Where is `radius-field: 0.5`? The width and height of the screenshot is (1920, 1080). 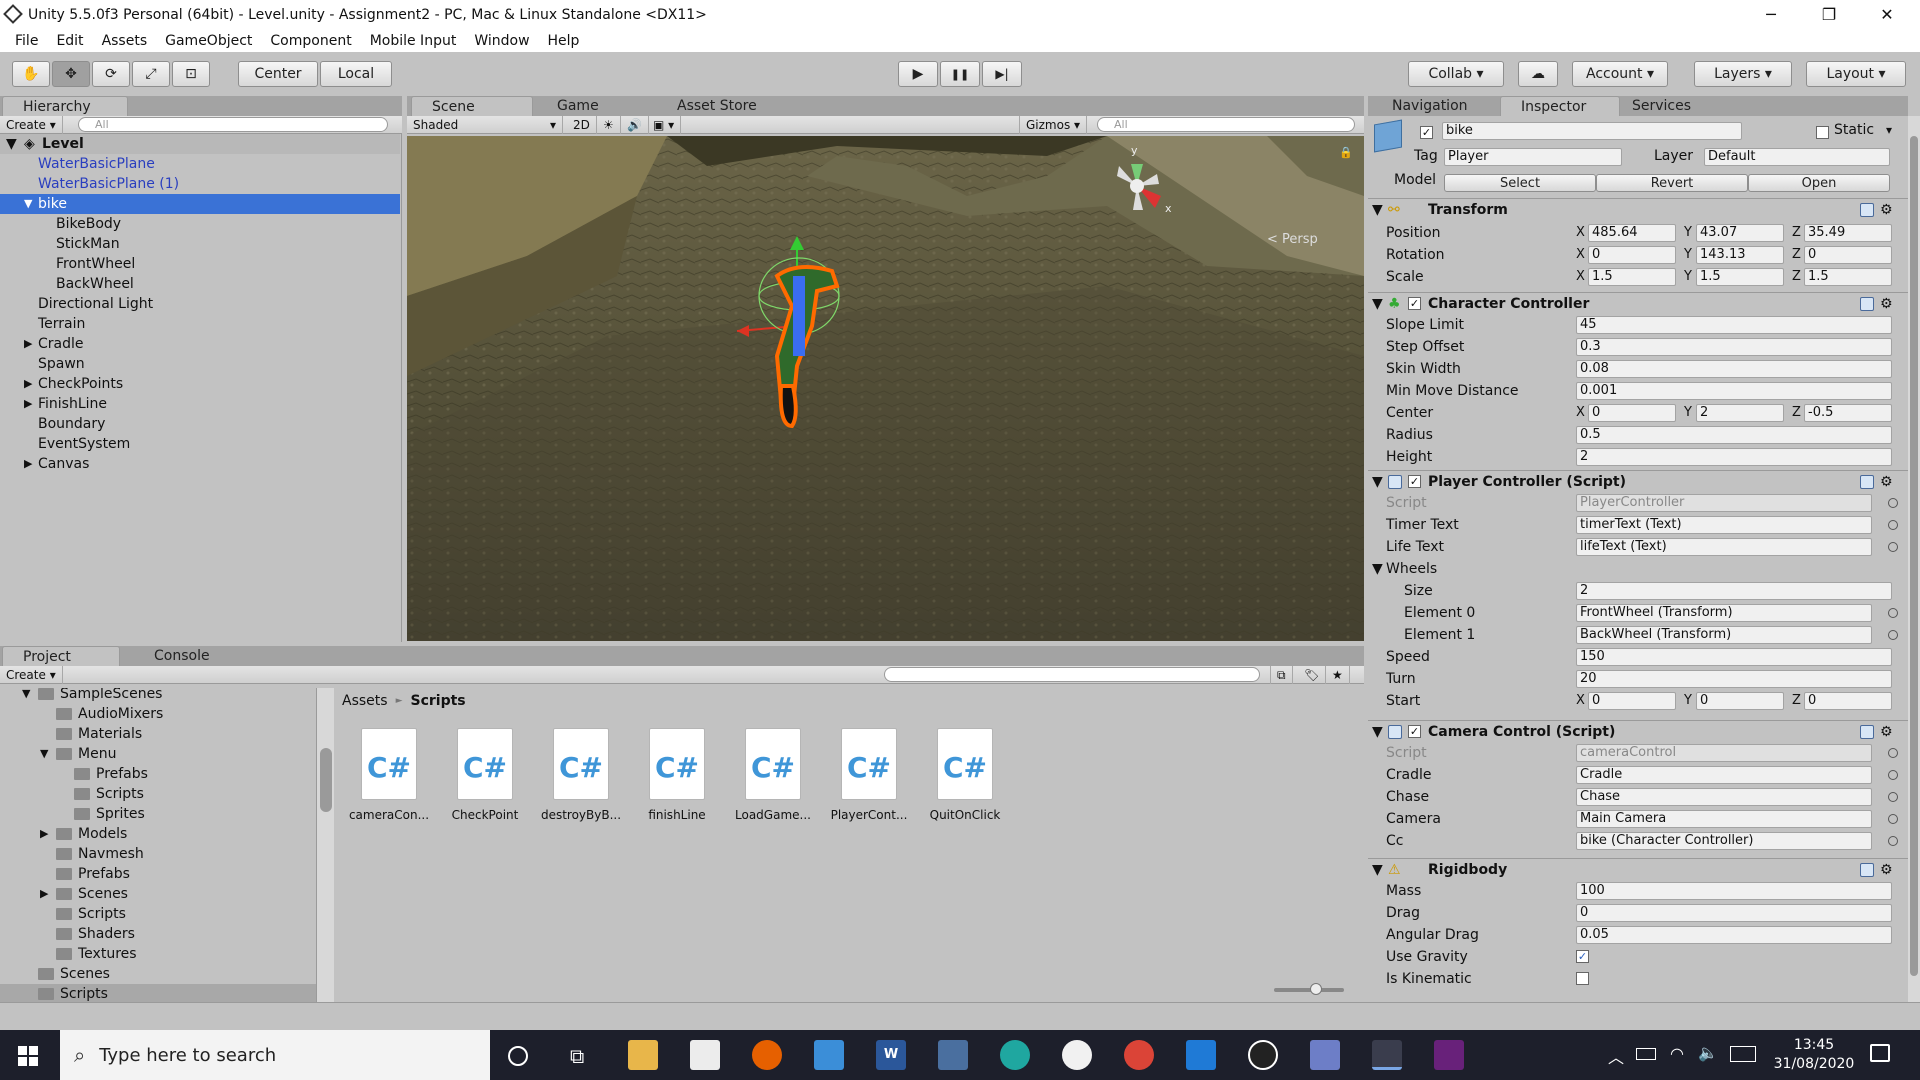
radius-field: 0.5 is located at coordinates (1734, 435).